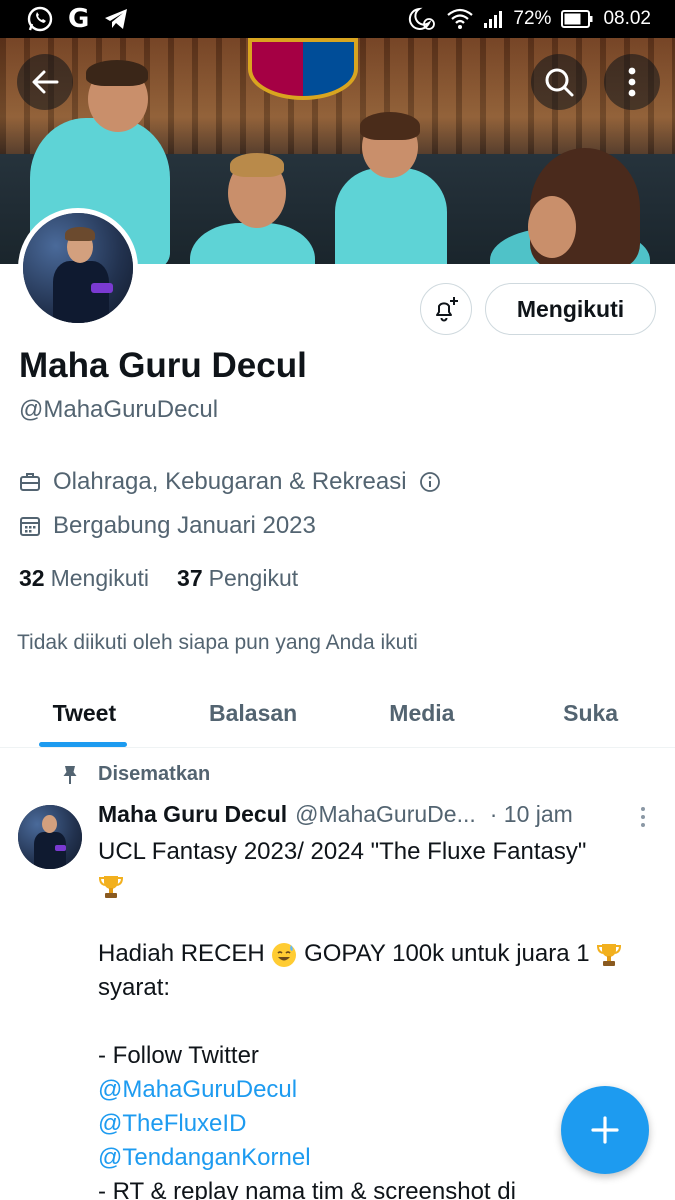  Describe the element at coordinates (40, 19) in the screenshot. I see `whatsapp-icon` at that location.